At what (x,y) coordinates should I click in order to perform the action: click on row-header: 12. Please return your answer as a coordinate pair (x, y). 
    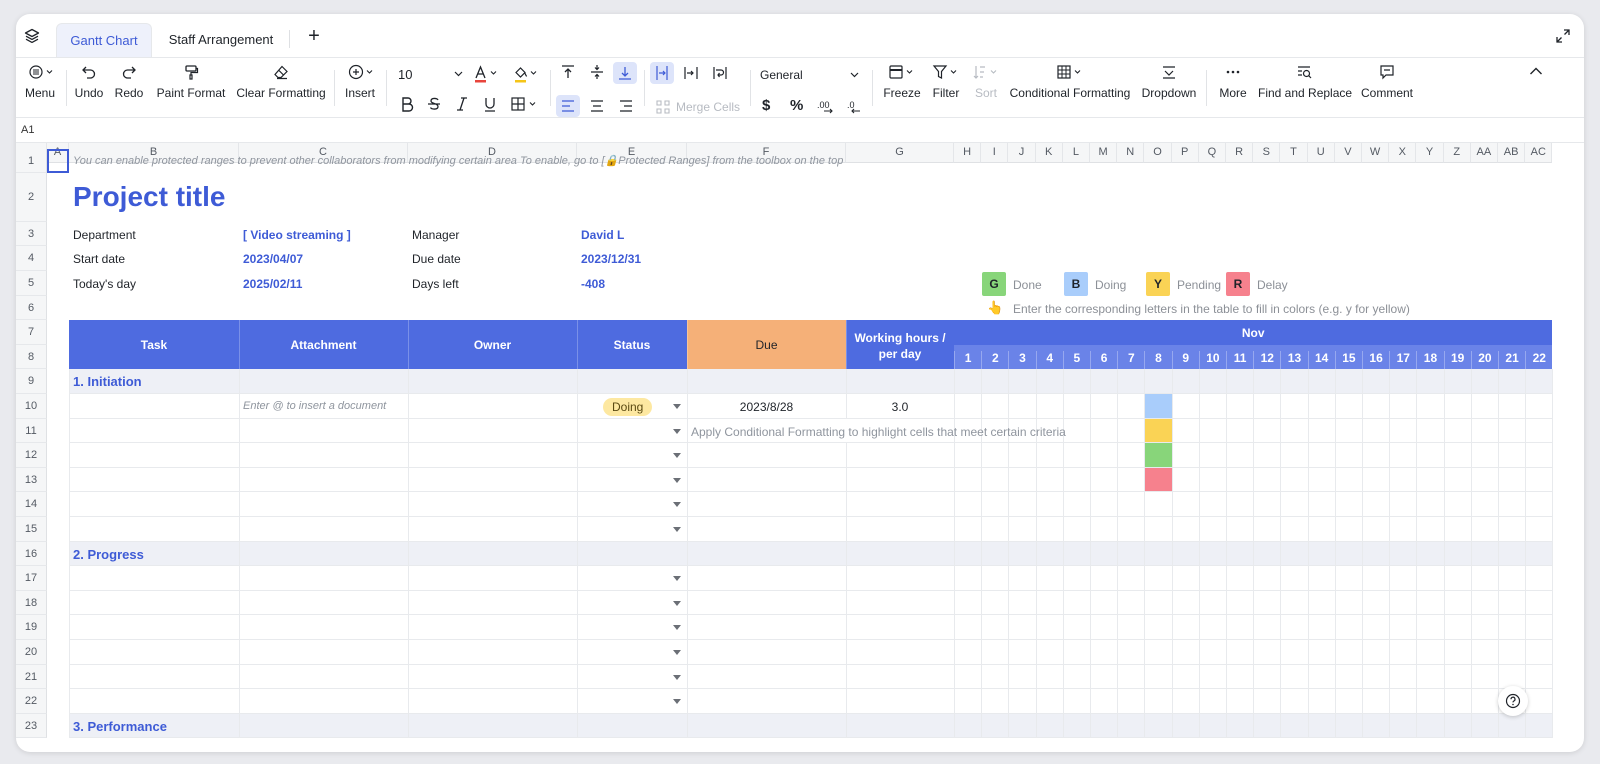
    Looking at the image, I should click on (31, 455).